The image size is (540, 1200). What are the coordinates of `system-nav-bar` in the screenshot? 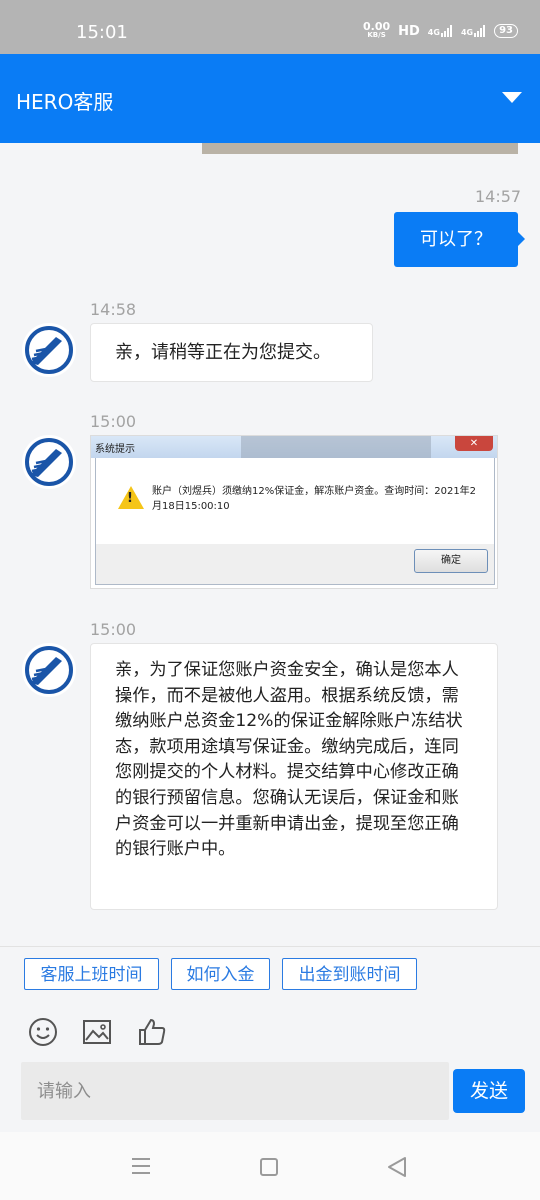 It's located at (270, 1166).